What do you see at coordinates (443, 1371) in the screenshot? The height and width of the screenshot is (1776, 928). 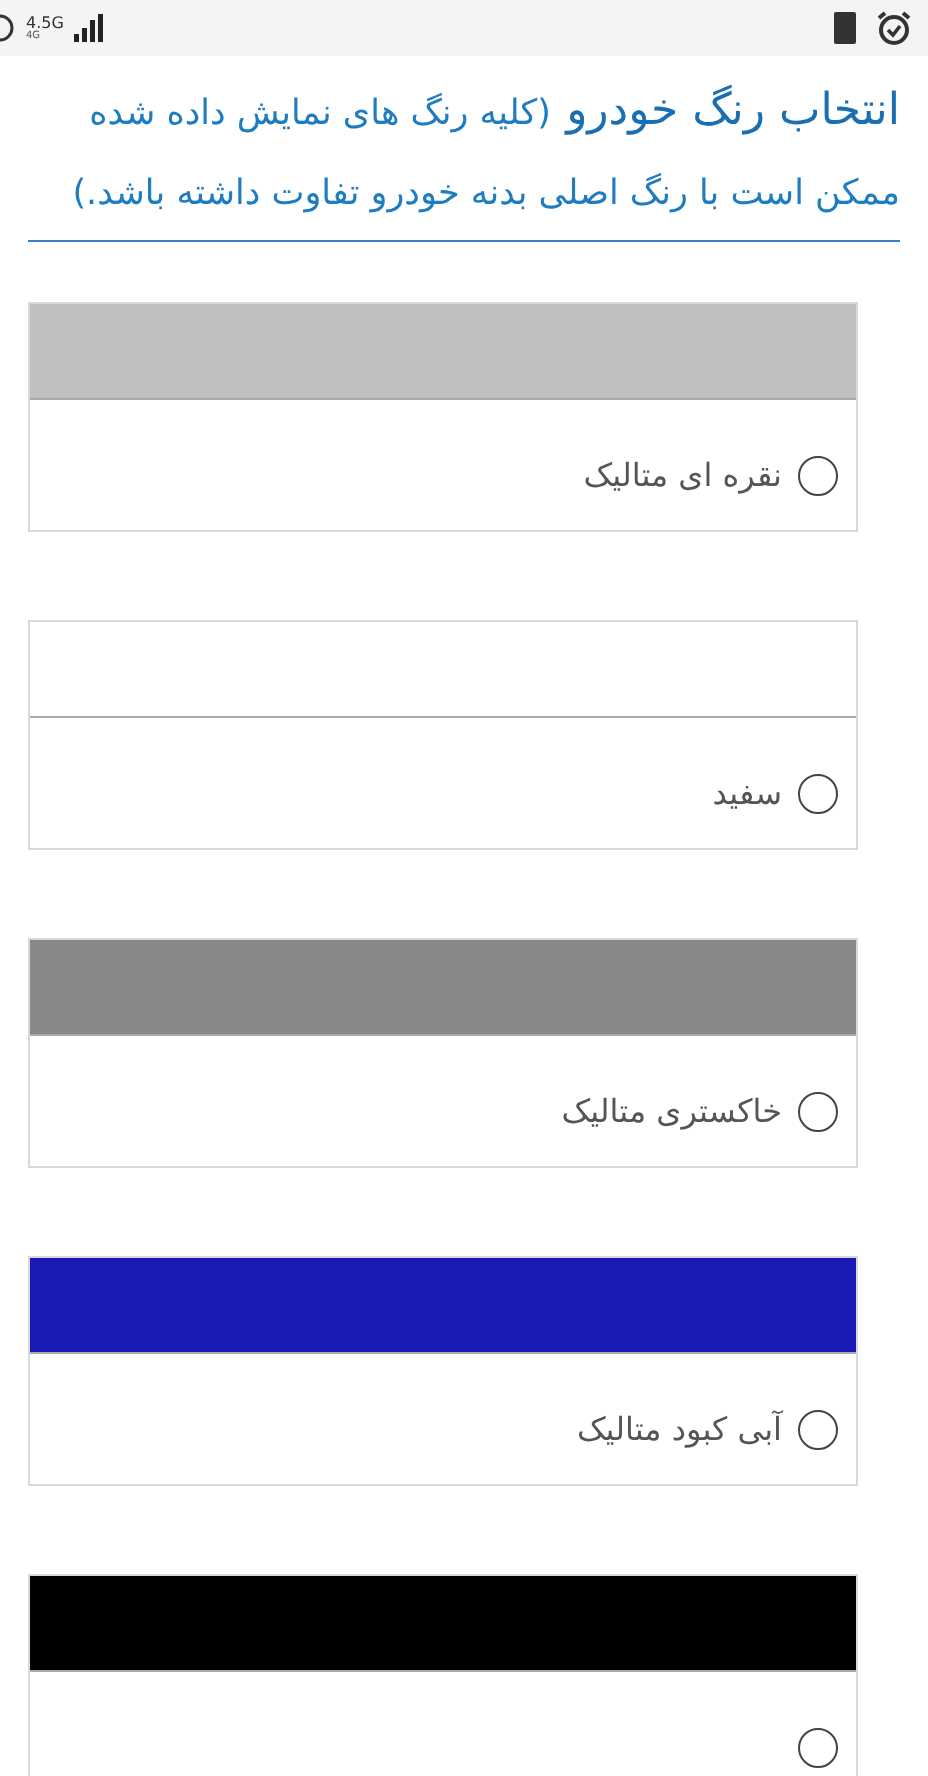 I see `color-option-card: آبی کبود متالیک` at bounding box center [443, 1371].